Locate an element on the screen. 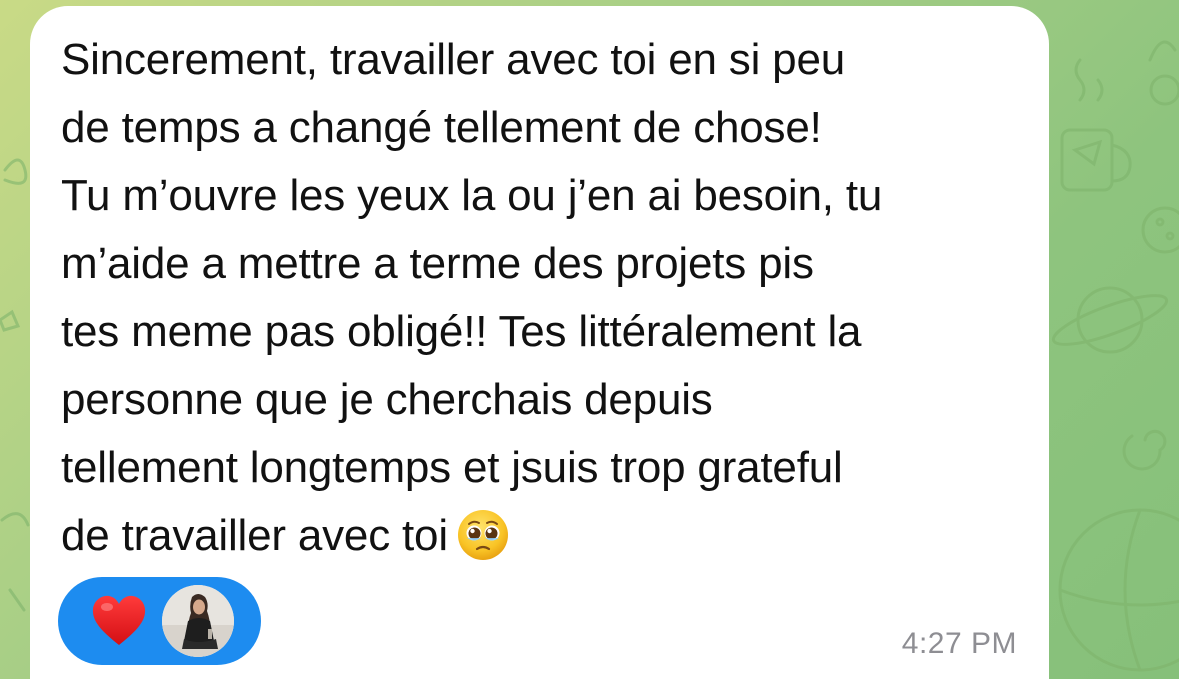 The width and height of the screenshot is (1179, 679). message-line: de temps a changé tellement de chose! is located at coordinates (441, 127).